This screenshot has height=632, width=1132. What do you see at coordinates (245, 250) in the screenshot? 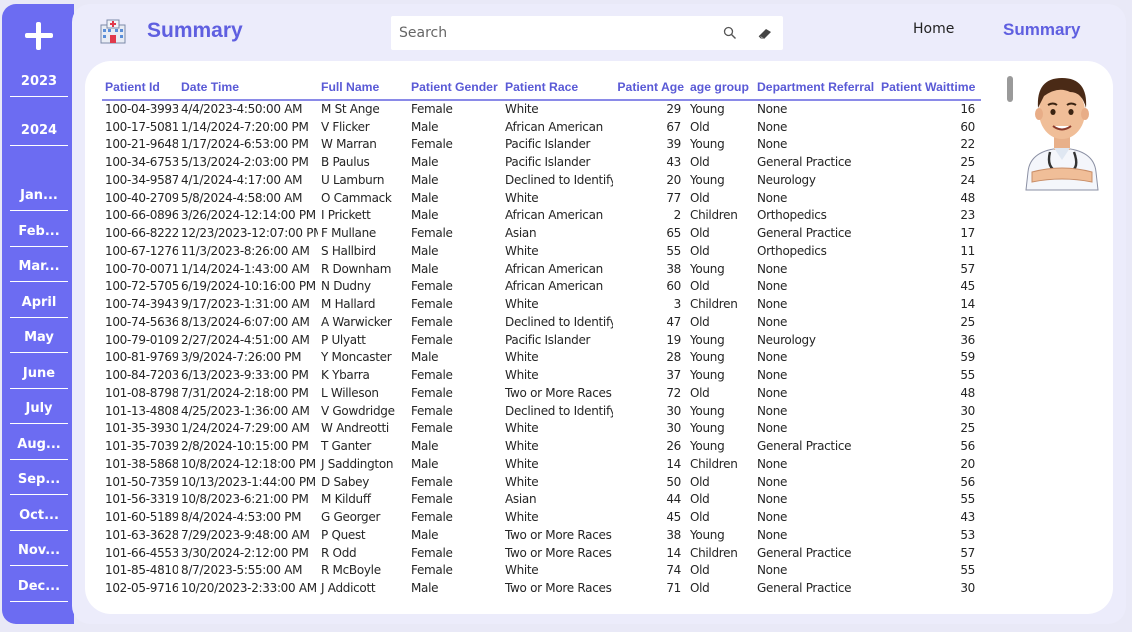
I see `table-cell: 11/3/2023-8:26:00 AM` at bounding box center [245, 250].